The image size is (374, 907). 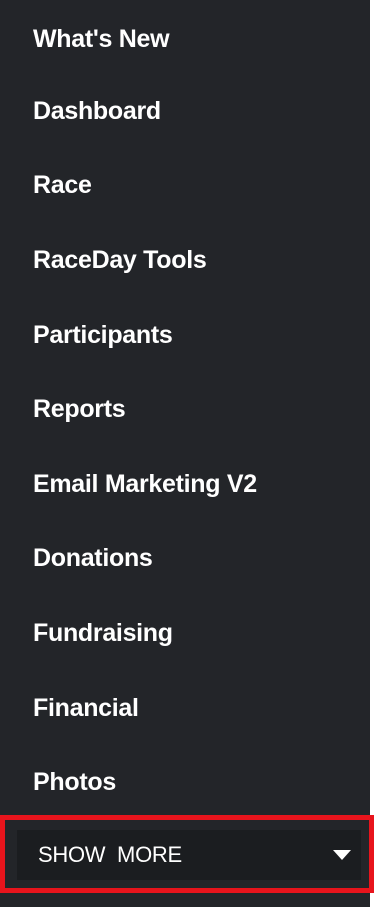 What do you see at coordinates (79, 409) in the screenshot?
I see `sidebar-item-label: Reports` at bounding box center [79, 409].